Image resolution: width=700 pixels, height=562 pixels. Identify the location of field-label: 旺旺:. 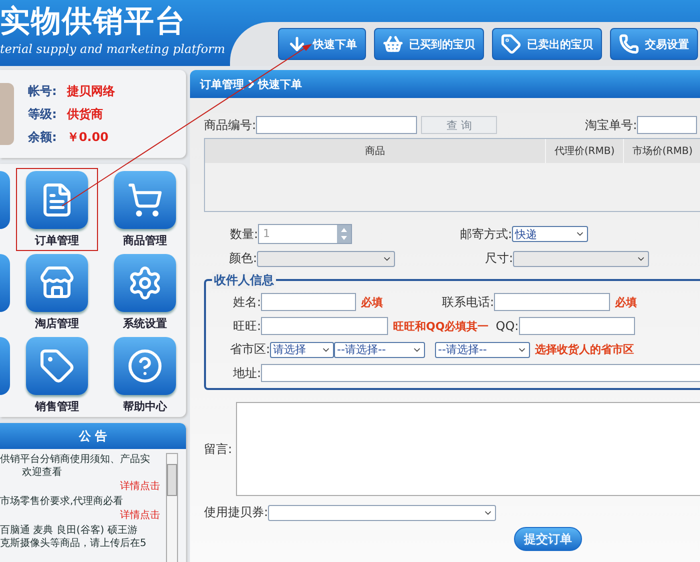
(246, 326).